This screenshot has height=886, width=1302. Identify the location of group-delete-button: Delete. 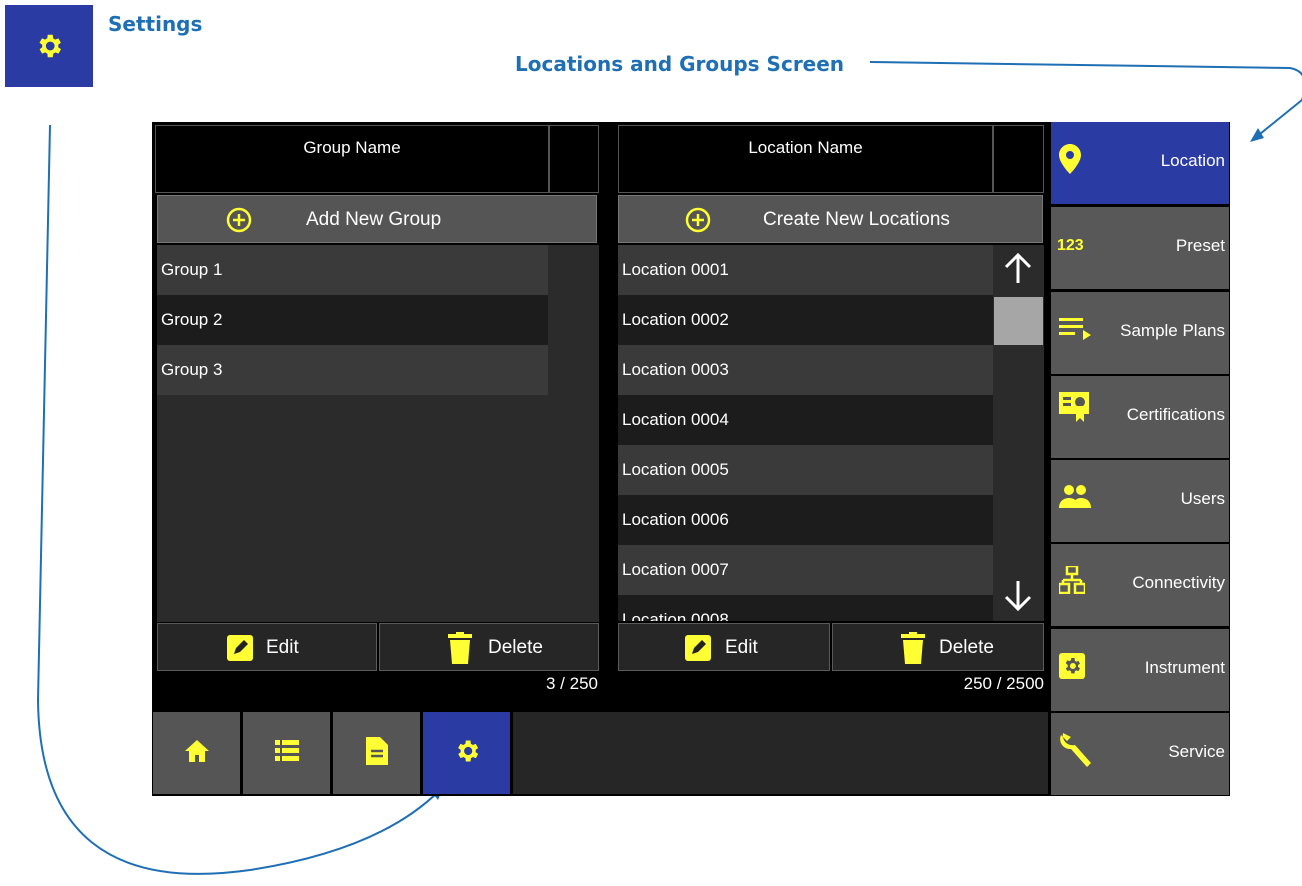
(489, 647).